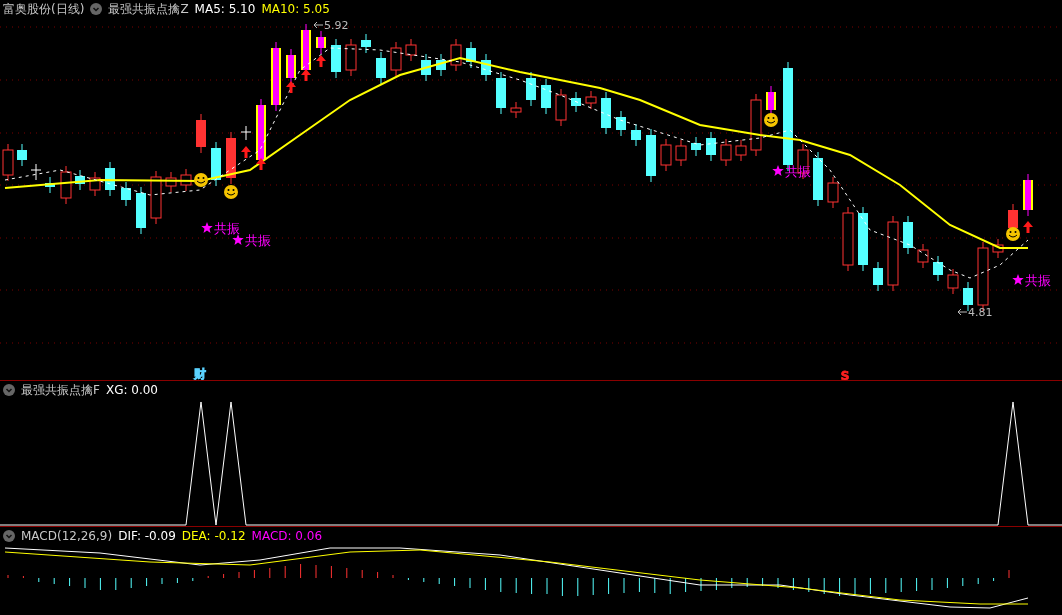 This screenshot has height=615, width=1062. I want to click on indicator-reading: MACD: 0.06, so click(287, 536).